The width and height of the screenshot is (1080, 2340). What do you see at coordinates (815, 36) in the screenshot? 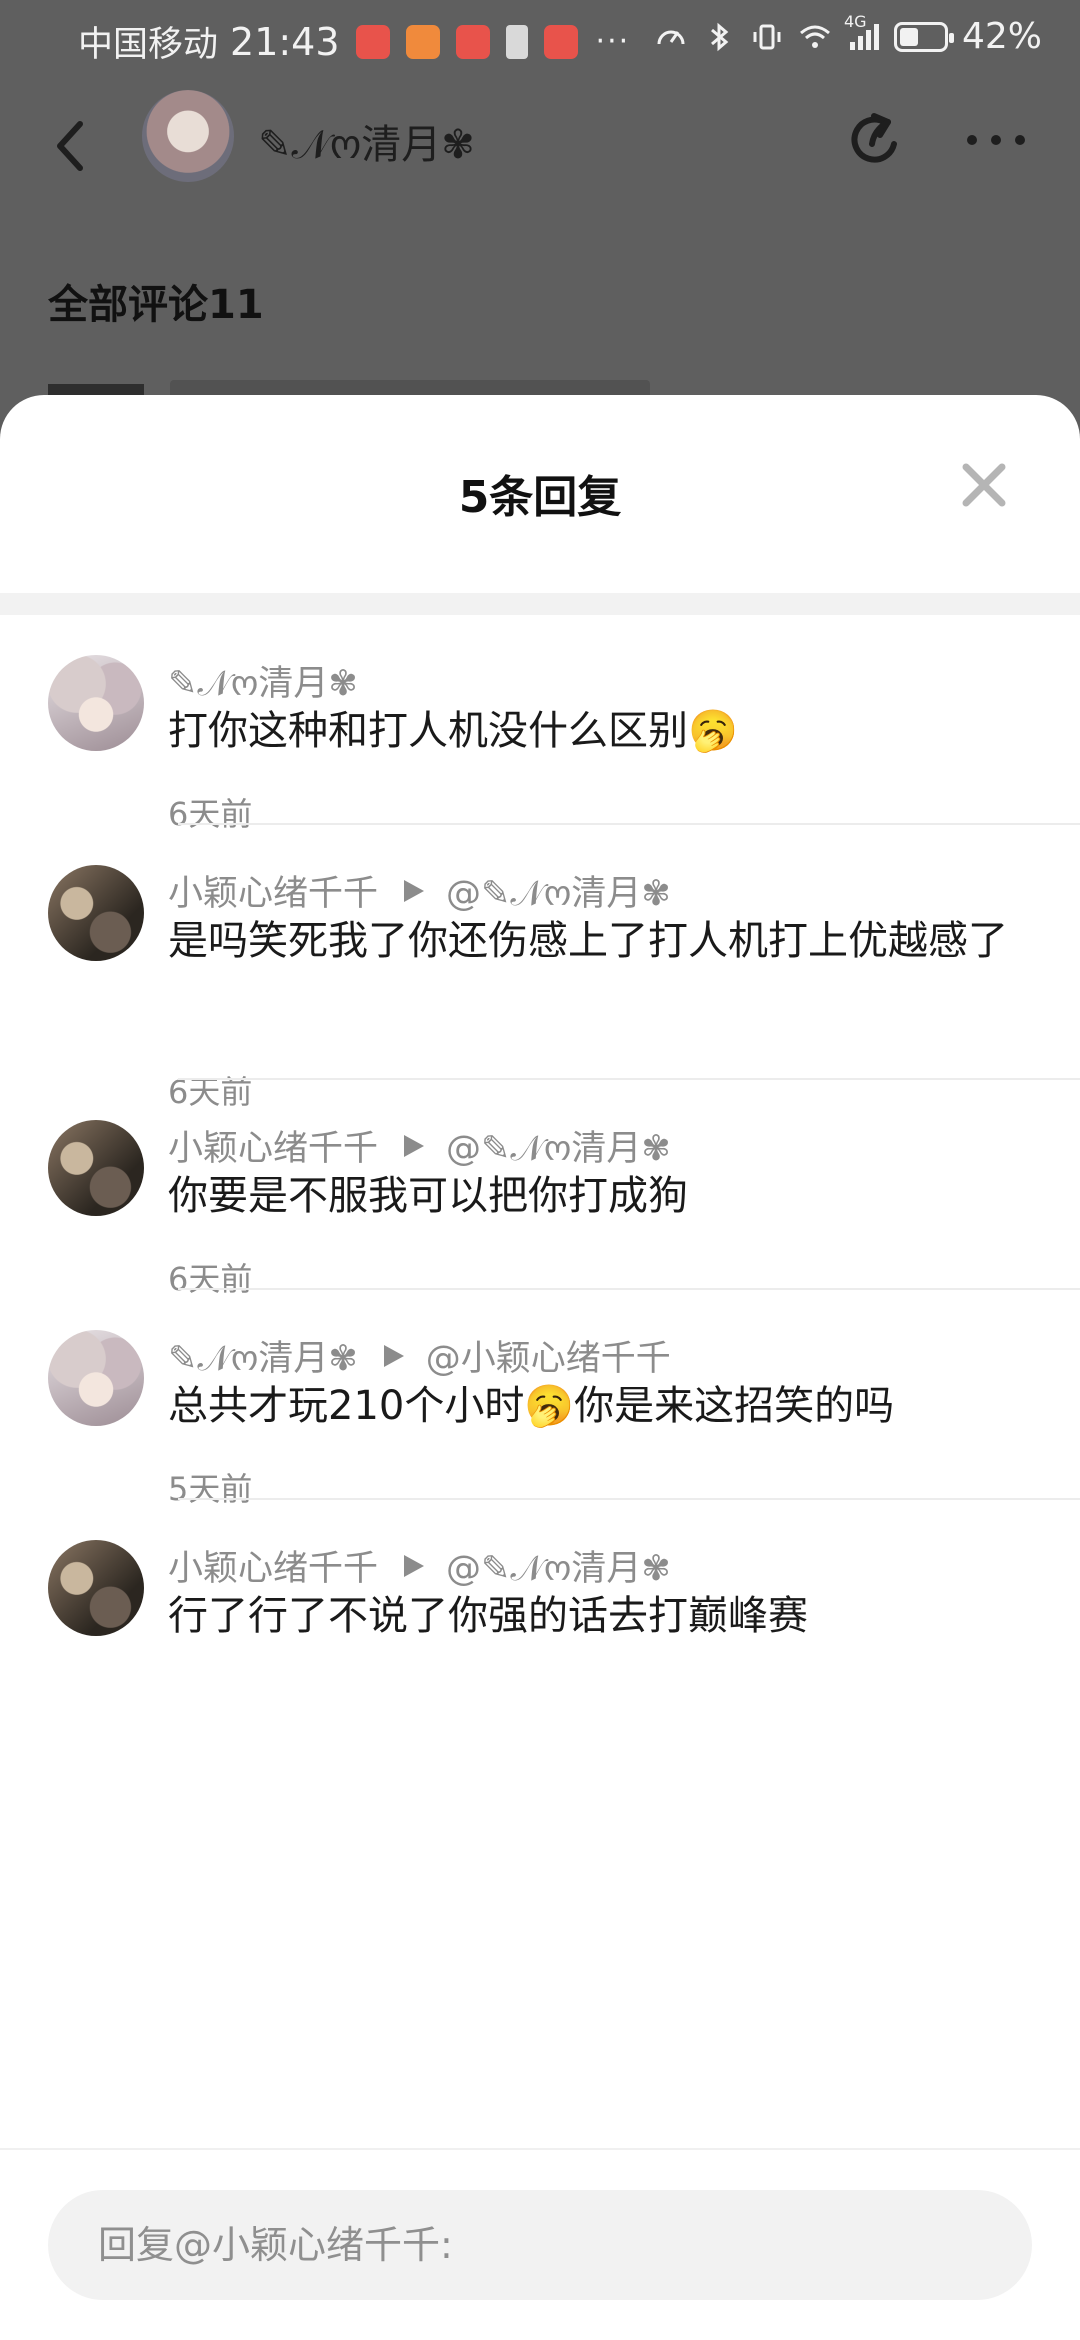
I see `wifi-icon` at bounding box center [815, 36].